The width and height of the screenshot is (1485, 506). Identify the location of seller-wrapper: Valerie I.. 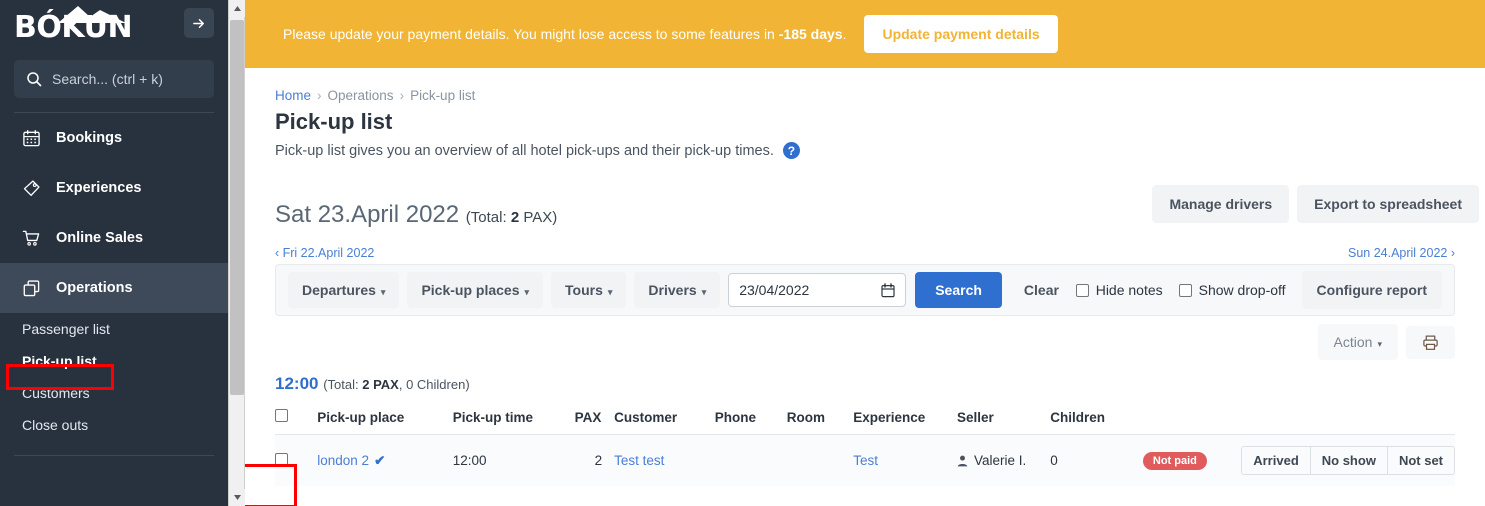
(1003, 460).